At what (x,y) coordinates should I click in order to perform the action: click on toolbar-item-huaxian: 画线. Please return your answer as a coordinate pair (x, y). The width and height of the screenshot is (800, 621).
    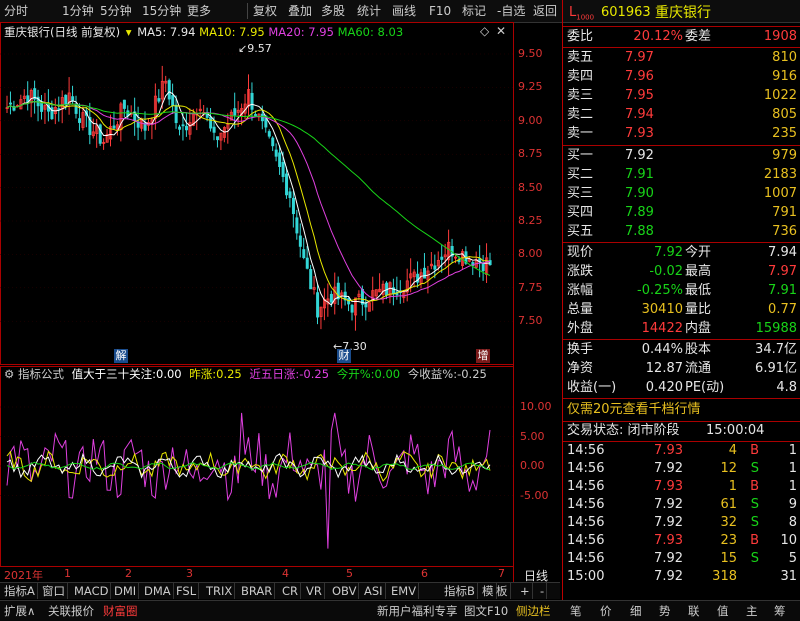
    Looking at the image, I should click on (404, 11).